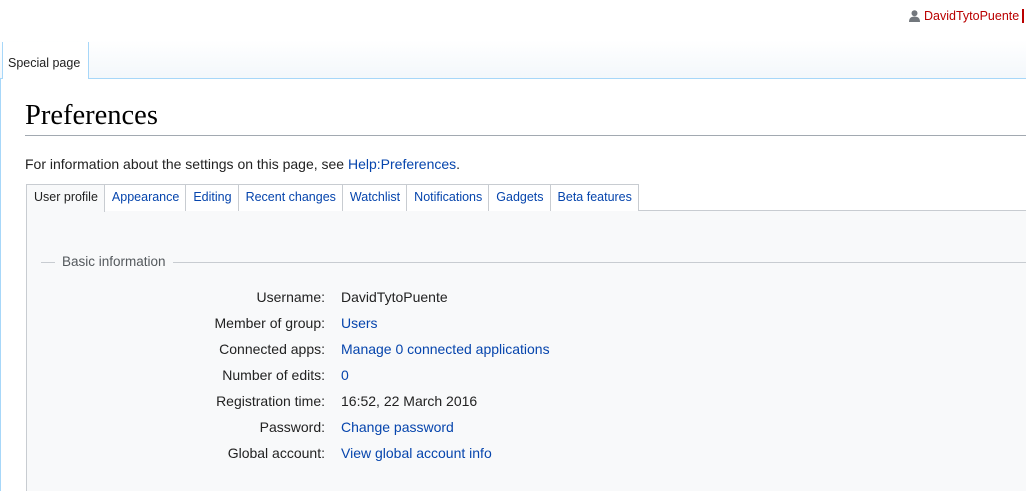  I want to click on username-label: Username:, so click(290, 297).